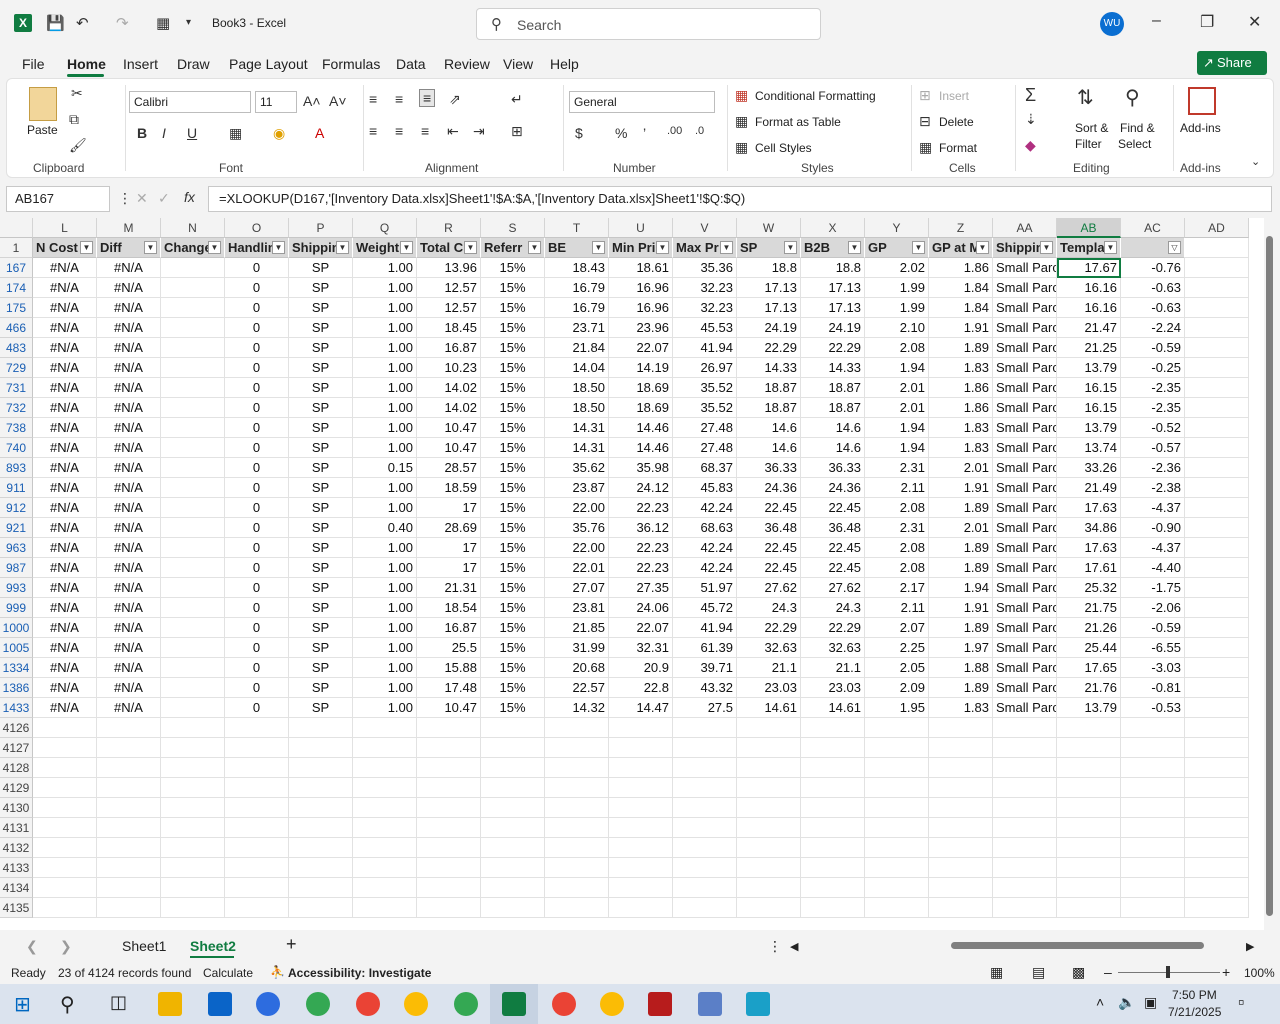 The image size is (1280, 1024). What do you see at coordinates (16, 548) in the screenshot?
I see `row-number: 963` at bounding box center [16, 548].